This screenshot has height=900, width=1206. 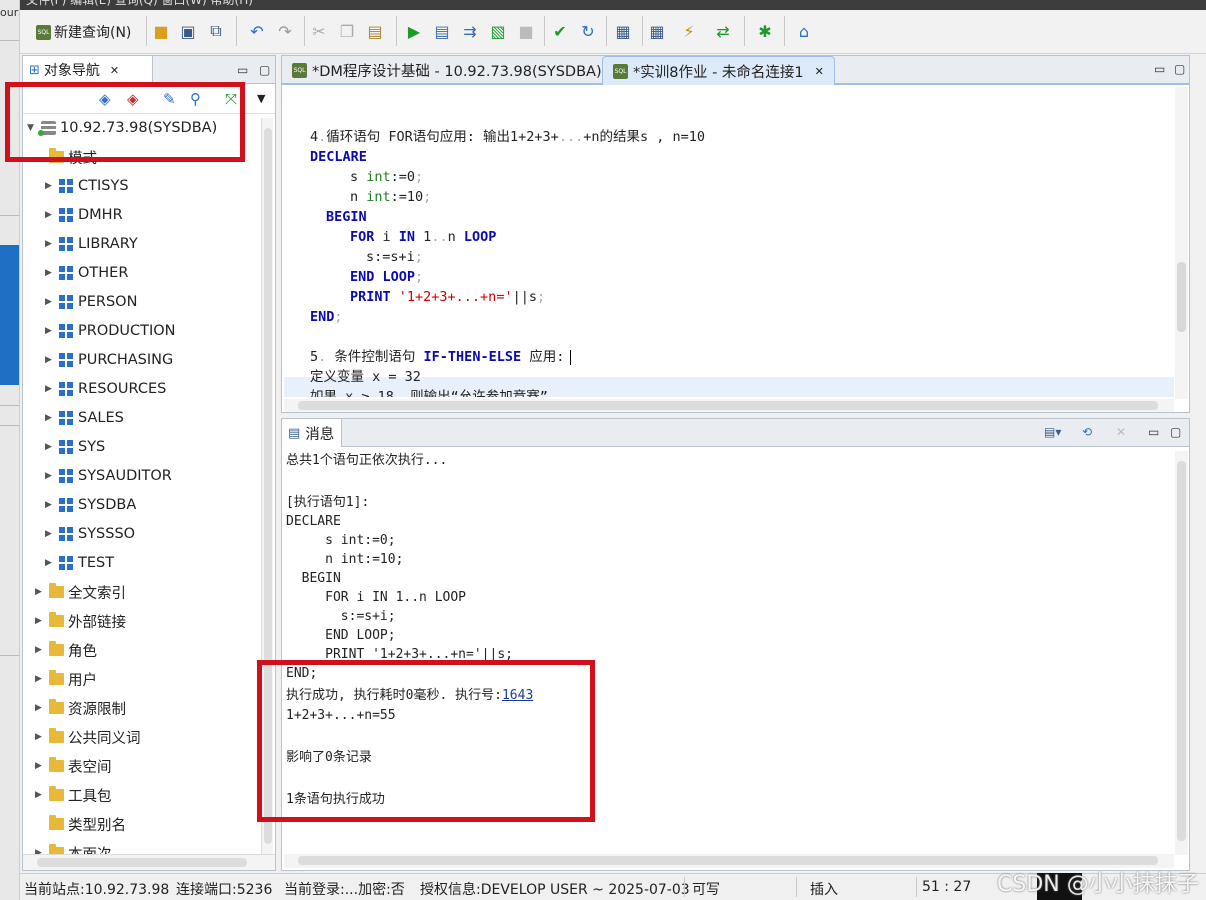 I want to click on rollback-icon: ↻, so click(x=588, y=31).